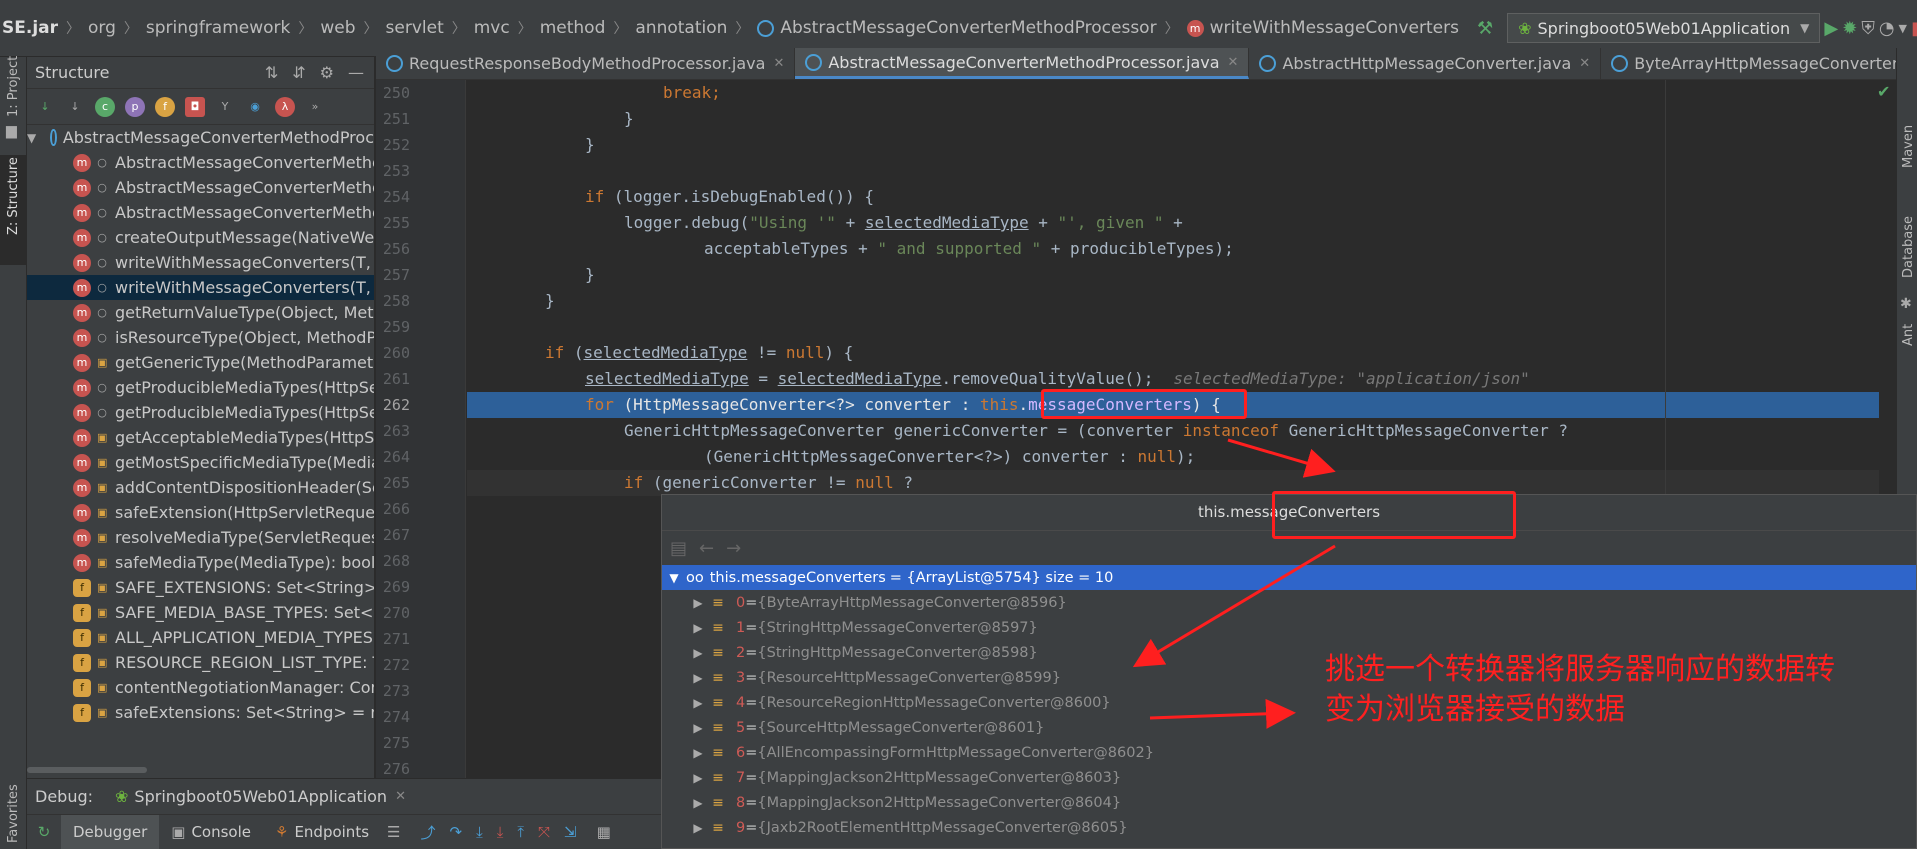  What do you see at coordinates (260, 796) in the screenshot?
I see `debug-session-tab: Springboot05Web01Application` at bounding box center [260, 796].